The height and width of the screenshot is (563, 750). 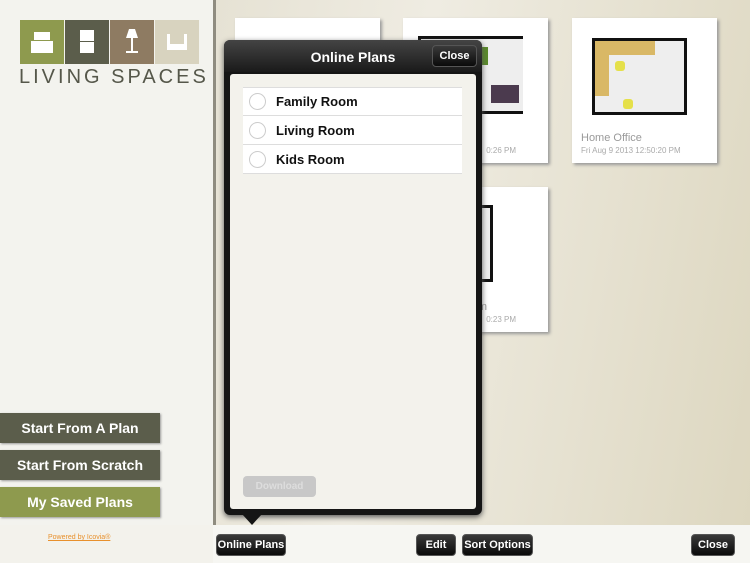 I want to click on list-item: Family Room, so click(x=352, y=101).